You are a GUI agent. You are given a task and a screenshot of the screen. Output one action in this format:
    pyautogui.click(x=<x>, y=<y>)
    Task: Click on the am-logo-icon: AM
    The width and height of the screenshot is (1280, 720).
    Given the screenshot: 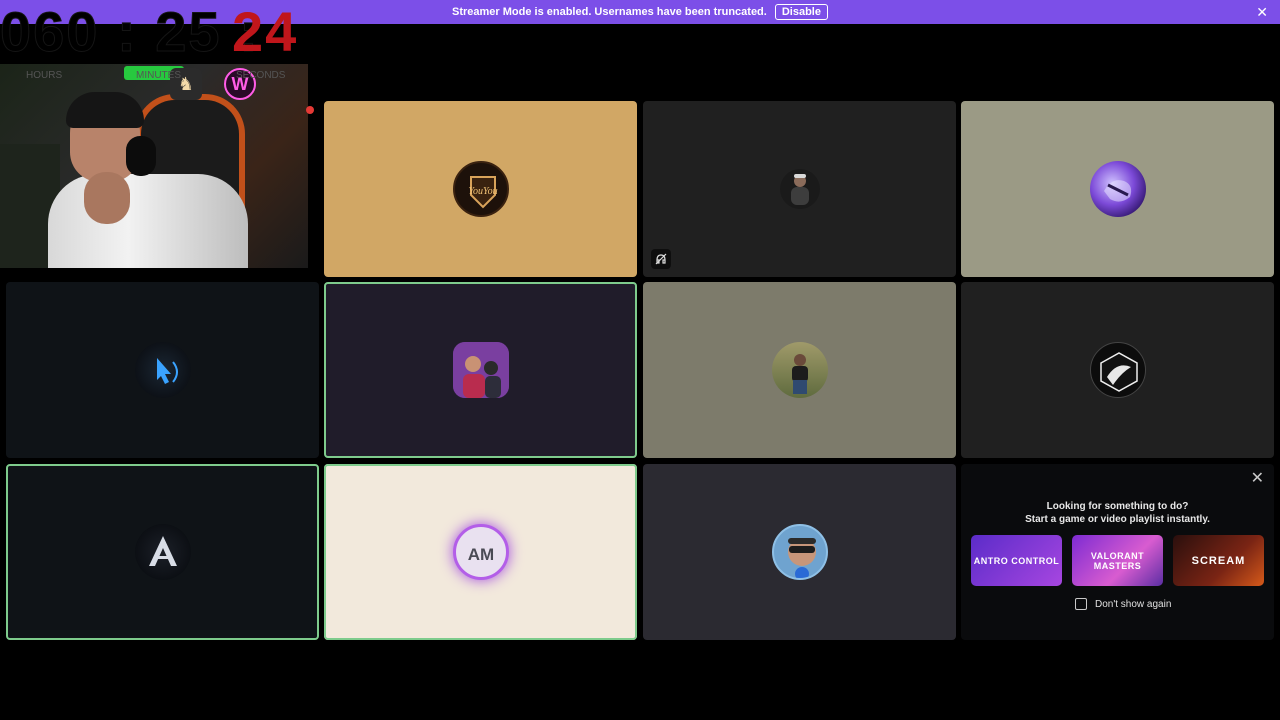 What is the action you would take?
    pyautogui.click(x=480, y=554)
    